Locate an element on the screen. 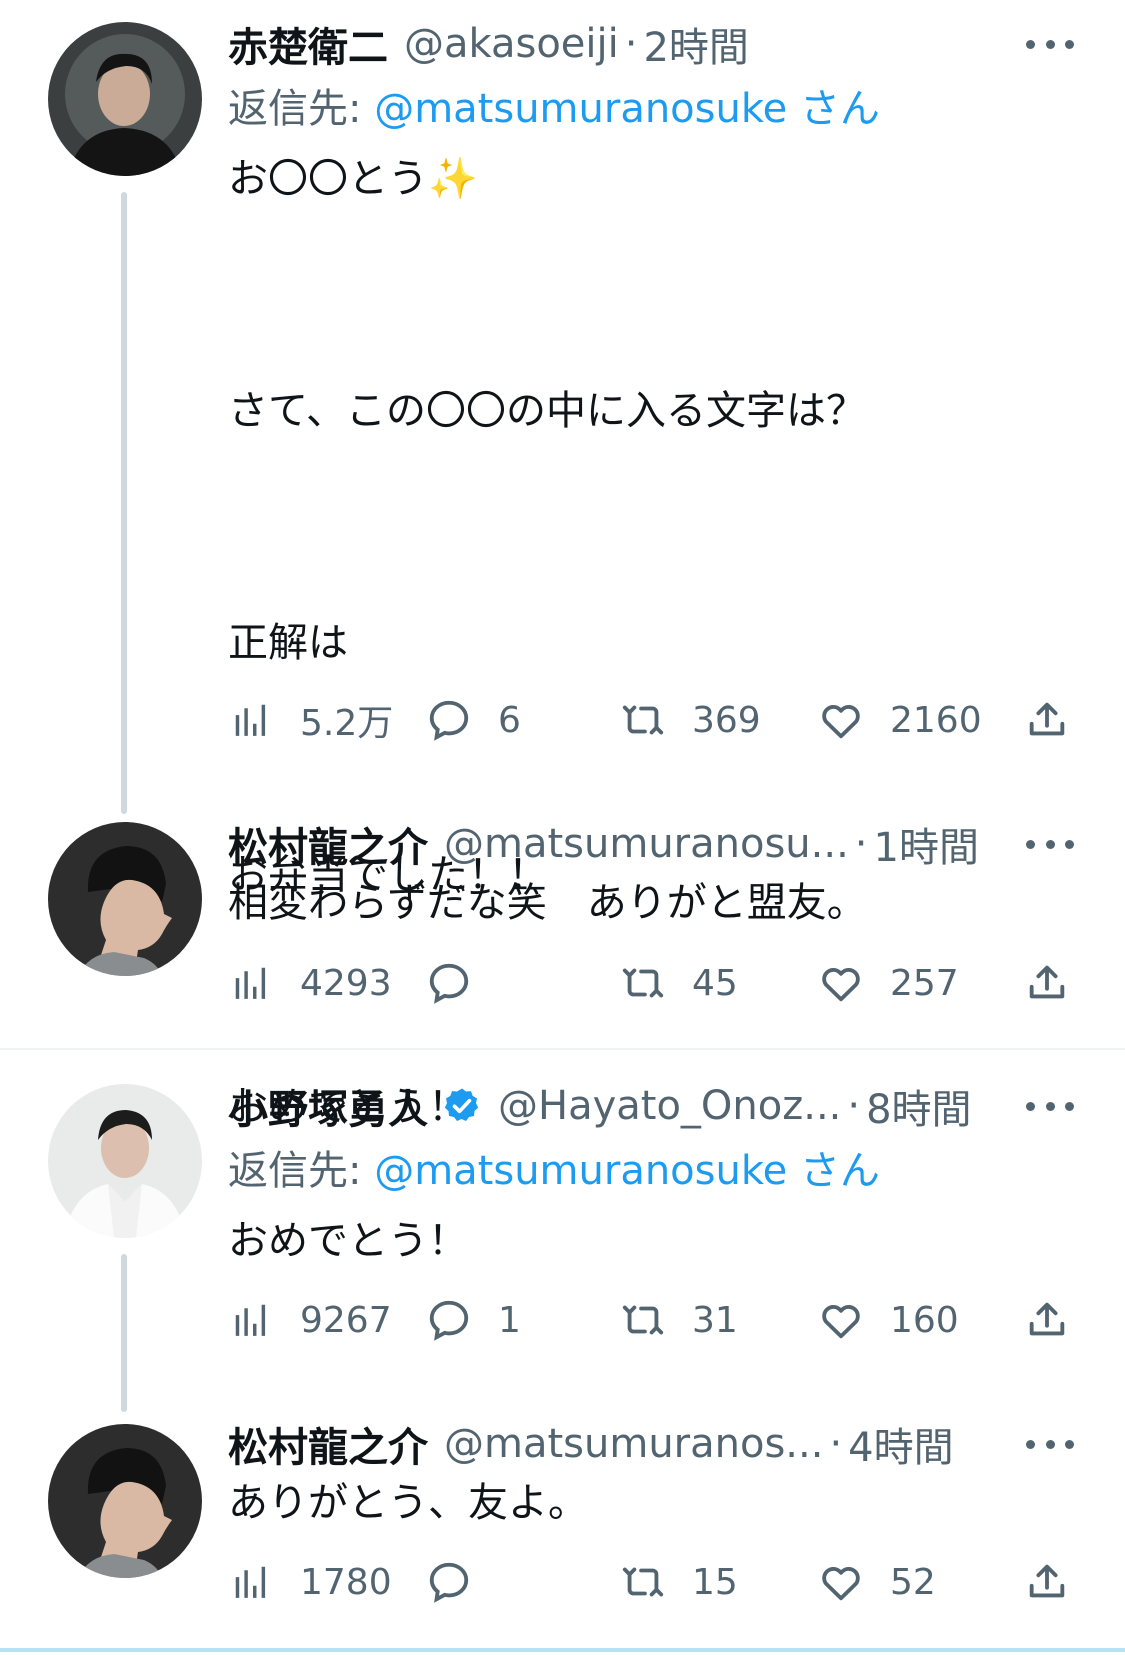 Image resolution: width=1125 pixels, height=1655 pixels. tweet-header: 赤楚衛二 @akasoeiji · 2時間 is located at coordinates (488, 44).